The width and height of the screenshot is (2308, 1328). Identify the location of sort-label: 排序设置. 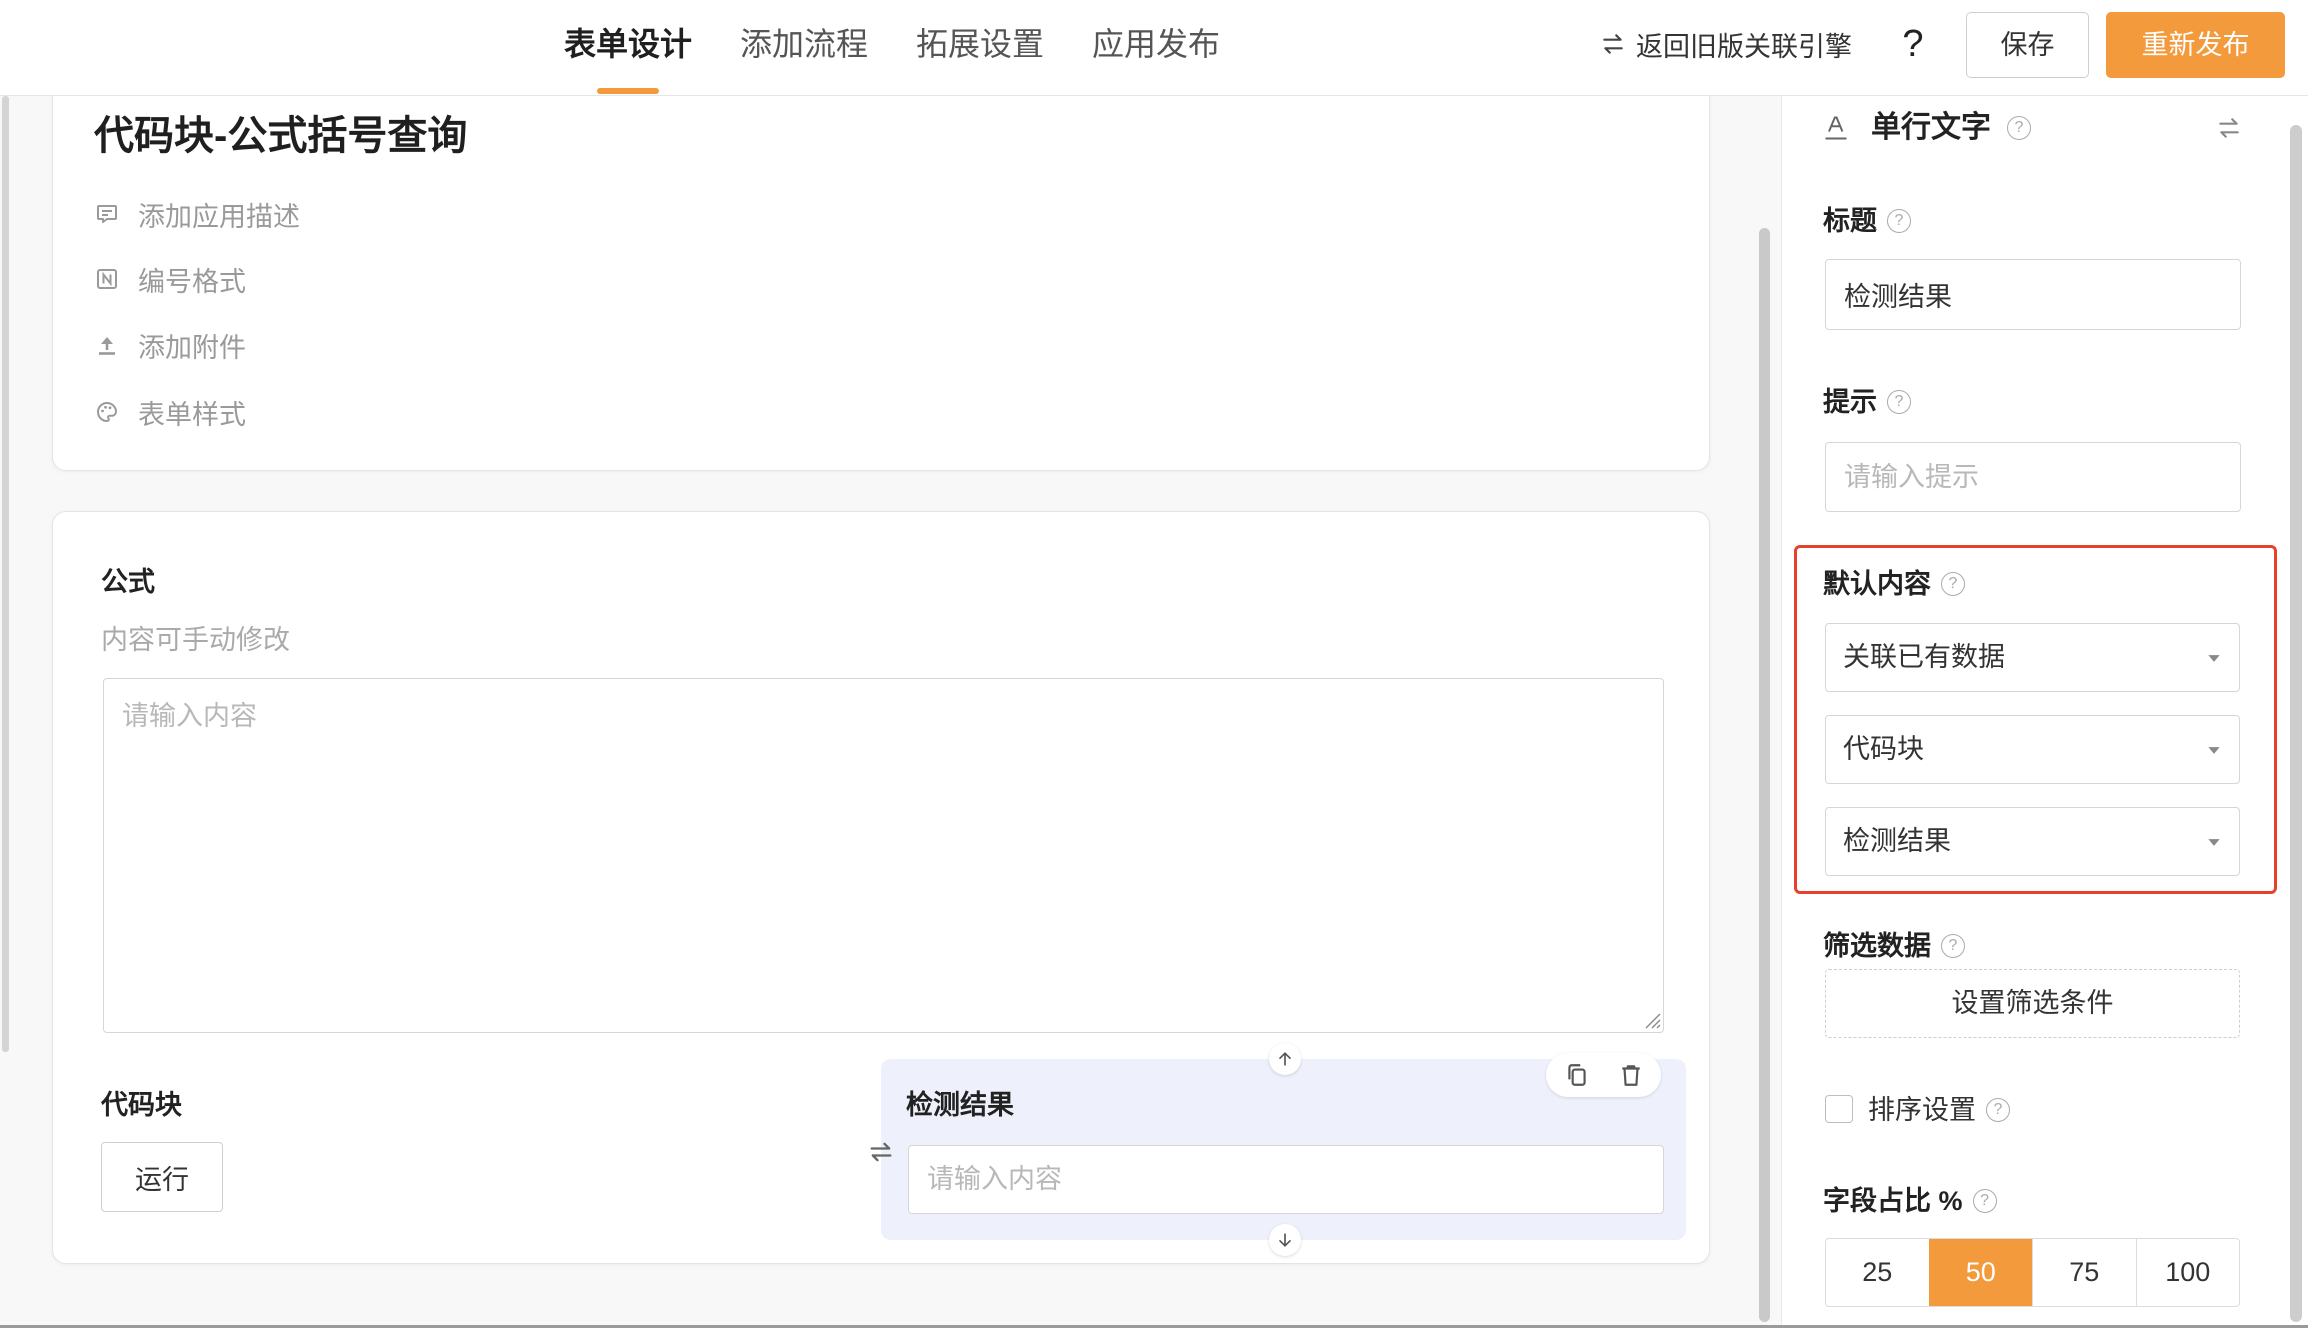
(1939, 1110).